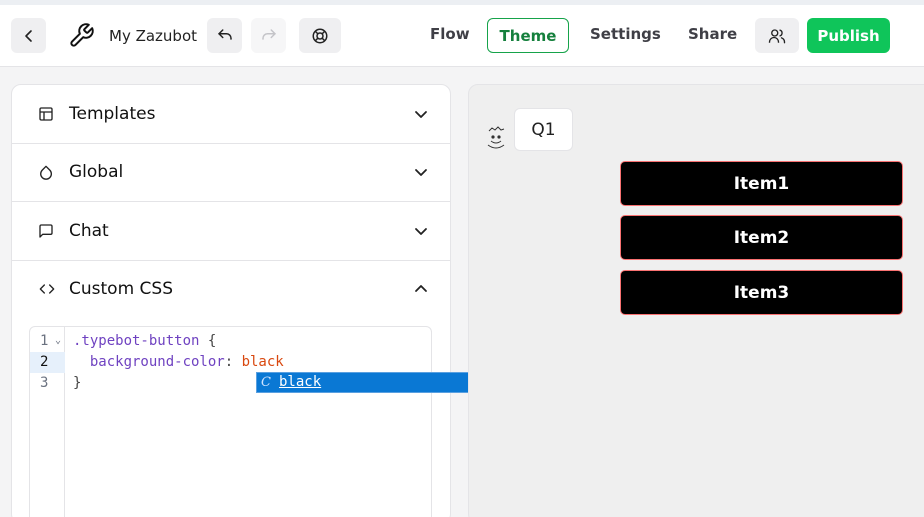 The width and height of the screenshot is (924, 517). What do you see at coordinates (231, 114) in the screenshot?
I see `accordion-templates: Templates` at bounding box center [231, 114].